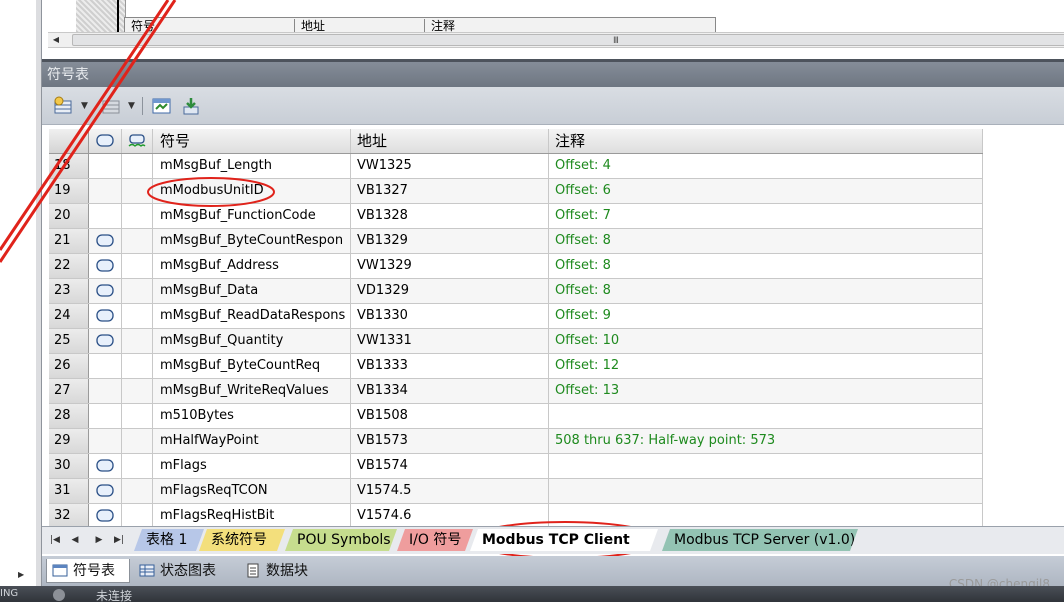 The image size is (1064, 602). Describe the element at coordinates (450, 266) in the screenshot. I see `address-cell: VW1329` at that location.